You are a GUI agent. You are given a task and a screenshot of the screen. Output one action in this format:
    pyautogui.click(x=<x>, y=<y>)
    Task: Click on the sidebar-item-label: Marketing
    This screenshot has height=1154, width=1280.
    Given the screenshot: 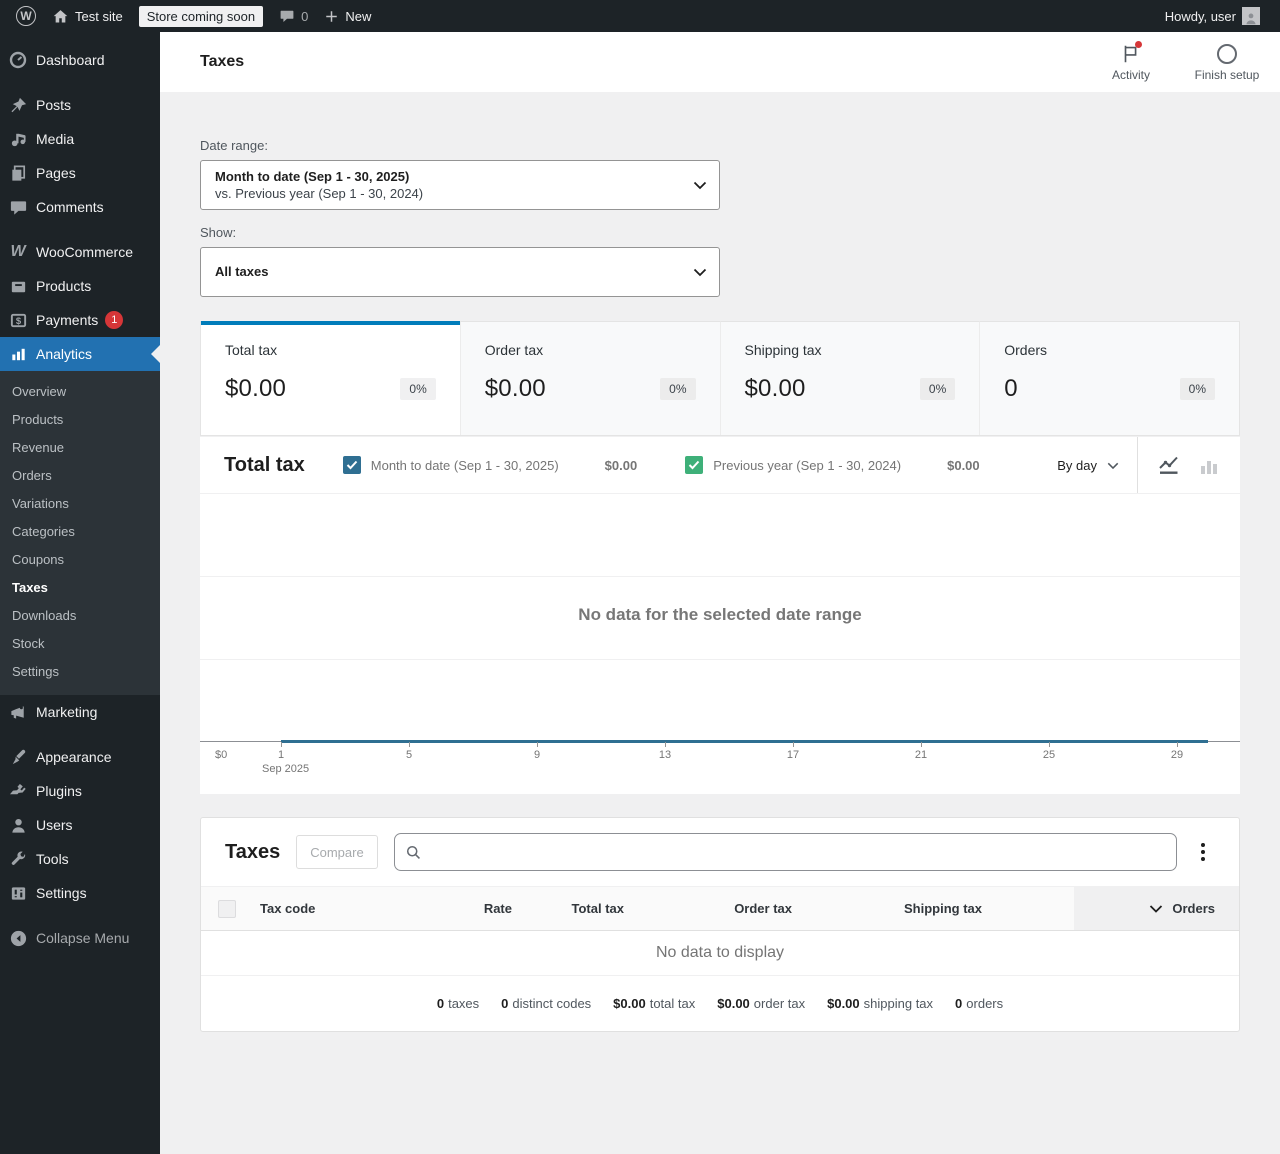 What is the action you would take?
    pyautogui.click(x=67, y=712)
    